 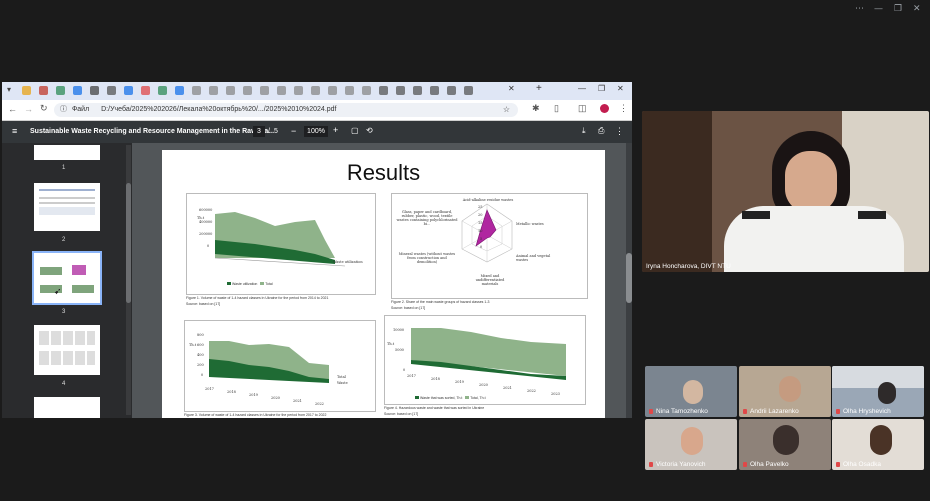 I want to click on y-tick-label: 10000, so click(x=399, y=330).